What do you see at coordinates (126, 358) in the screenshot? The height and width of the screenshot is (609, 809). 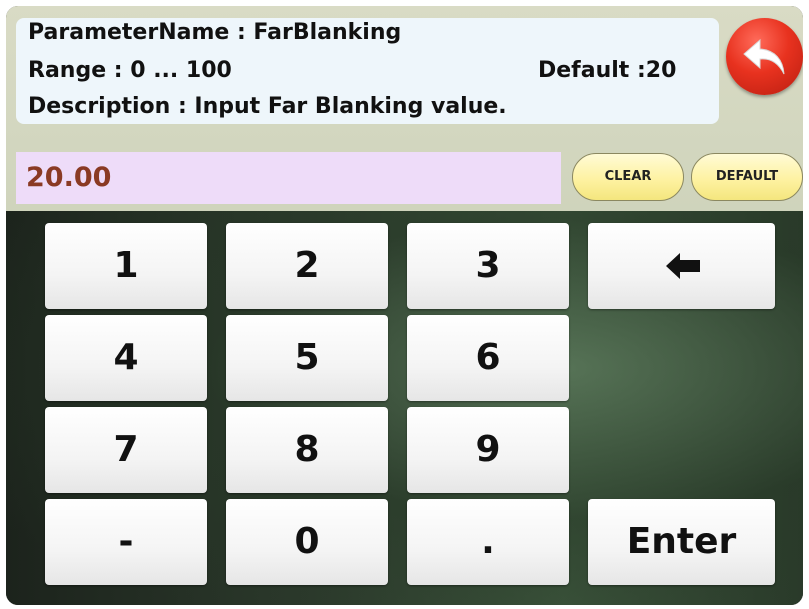 I see `key-4: 4` at bounding box center [126, 358].